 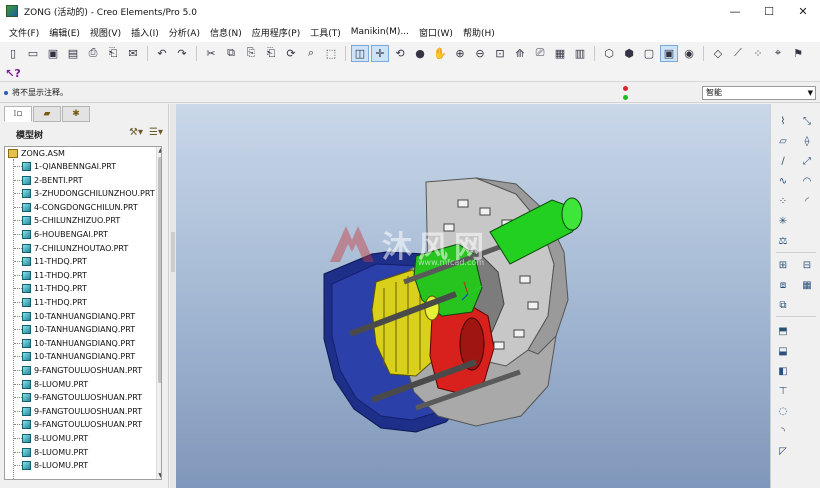 What do you see at coordinates (609, 53) in the screenshot?
I see `wireframe-icon: ⬡` at bounding box center [609, 53].